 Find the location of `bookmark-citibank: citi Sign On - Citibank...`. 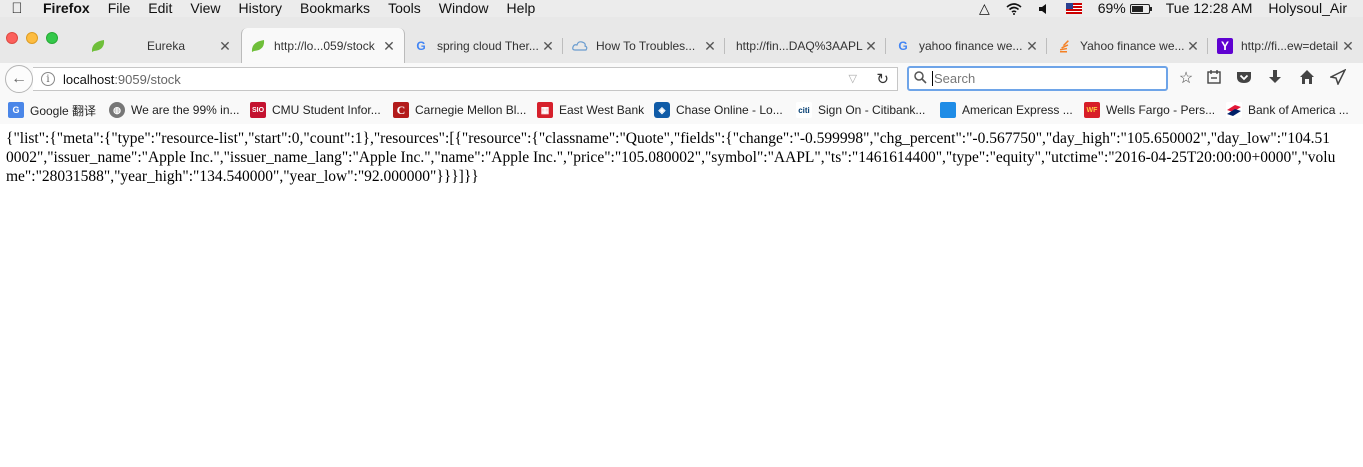

bookmark-citibank: citi Sign On - Citibank... is located at coordinates (860, 110).